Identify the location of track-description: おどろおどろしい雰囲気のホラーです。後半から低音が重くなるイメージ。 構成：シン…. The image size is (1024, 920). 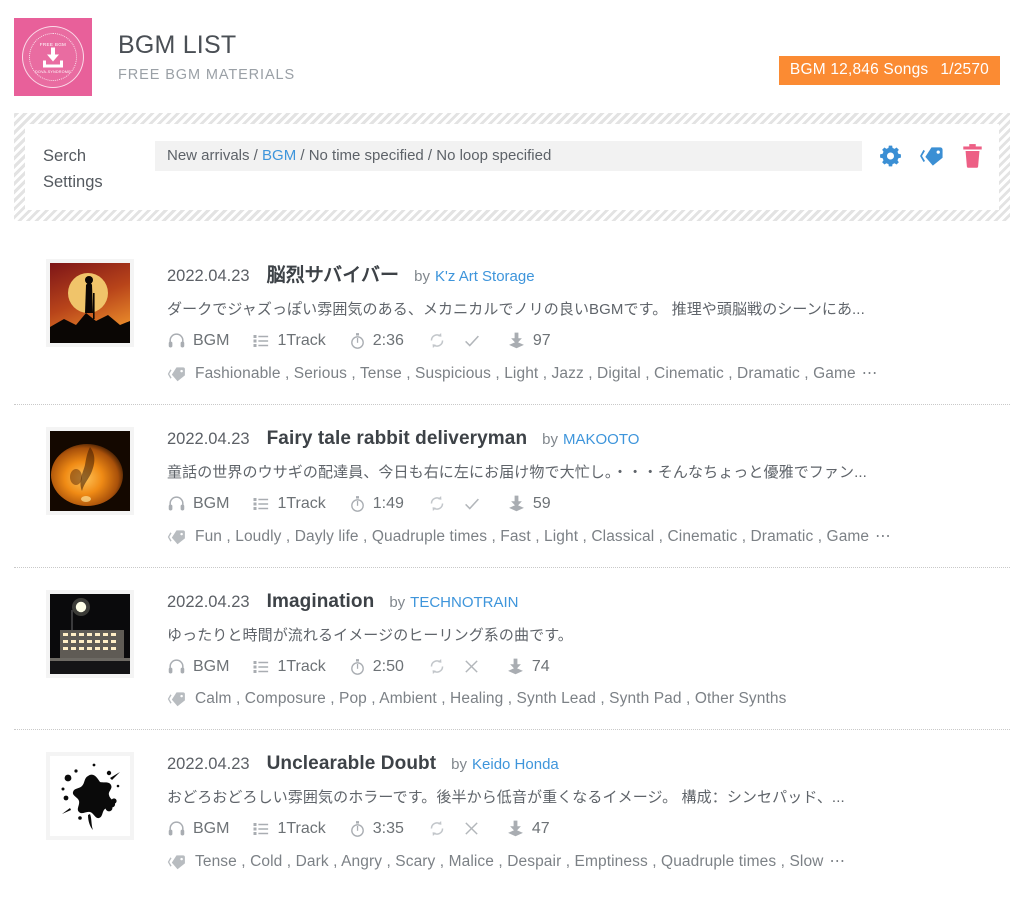
(506, 797).